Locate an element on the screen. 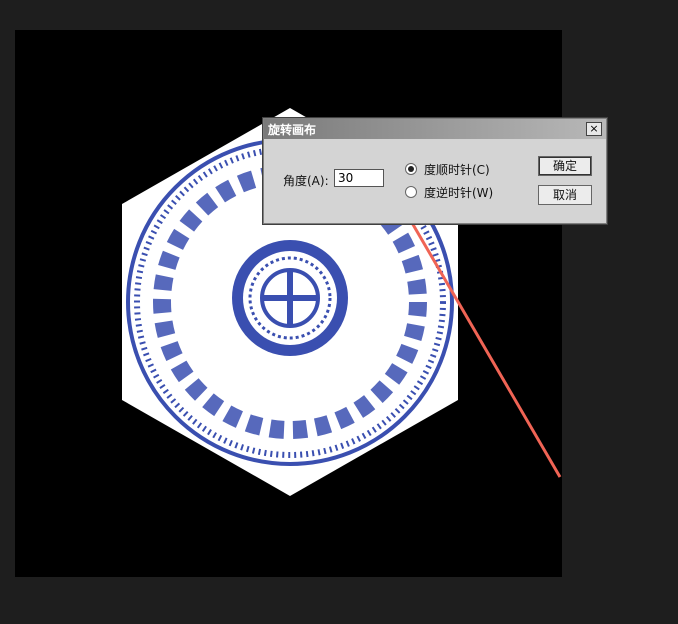 The width and height of the screenshot is (678, 624). close-button: × is located at coordinates (594, 129).